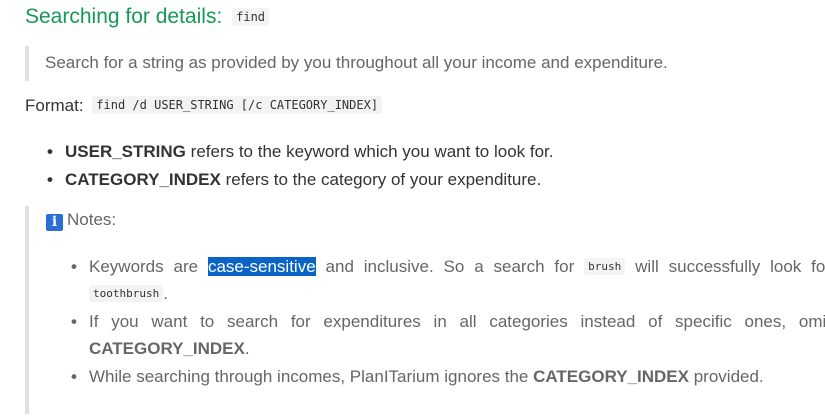 The width and height of the screenshot is (825, 420). What do you see at coordinates (54, 105) in the screenshot?
I see `format-label: Format:` at bounding box center [54, 105].